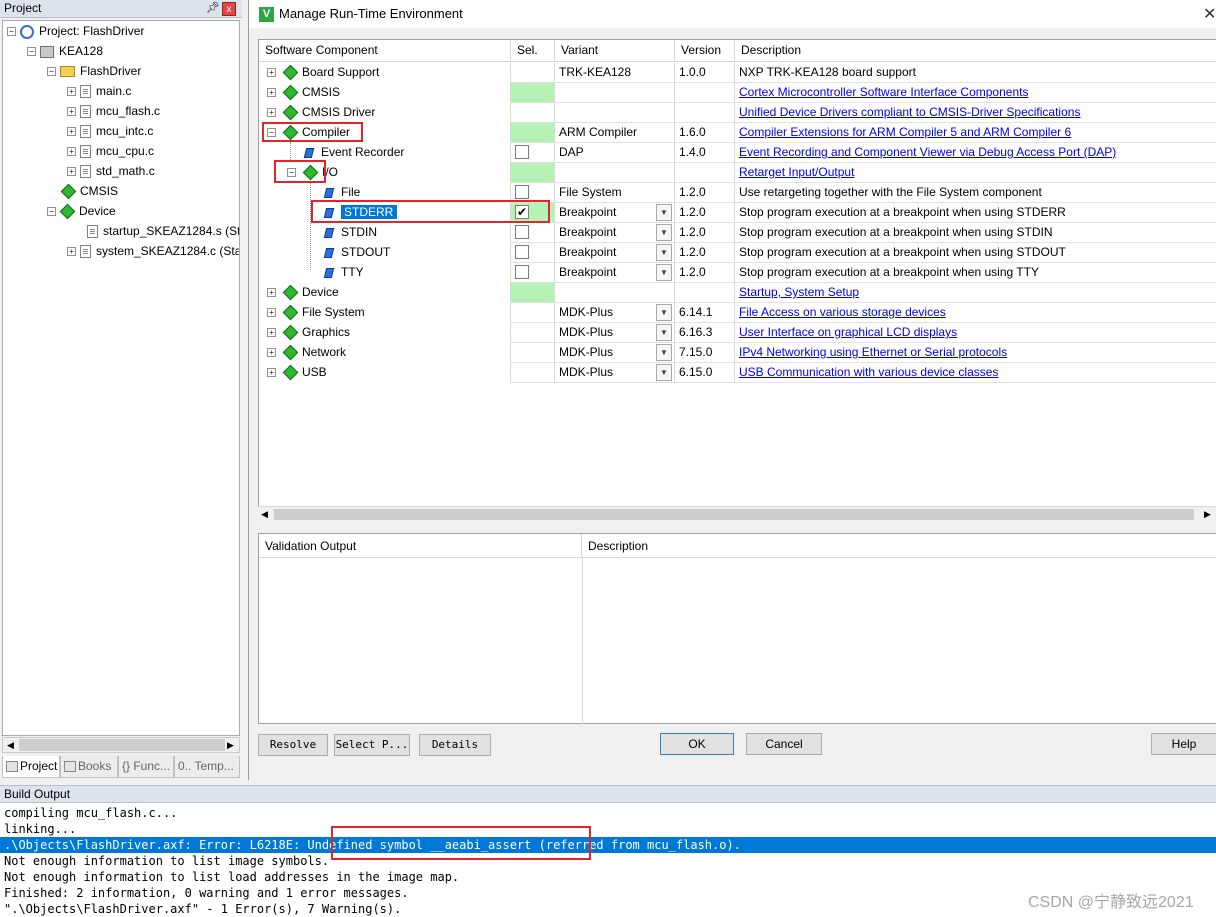  I want to click on component-cell: + Graphics, so click(385, 333).